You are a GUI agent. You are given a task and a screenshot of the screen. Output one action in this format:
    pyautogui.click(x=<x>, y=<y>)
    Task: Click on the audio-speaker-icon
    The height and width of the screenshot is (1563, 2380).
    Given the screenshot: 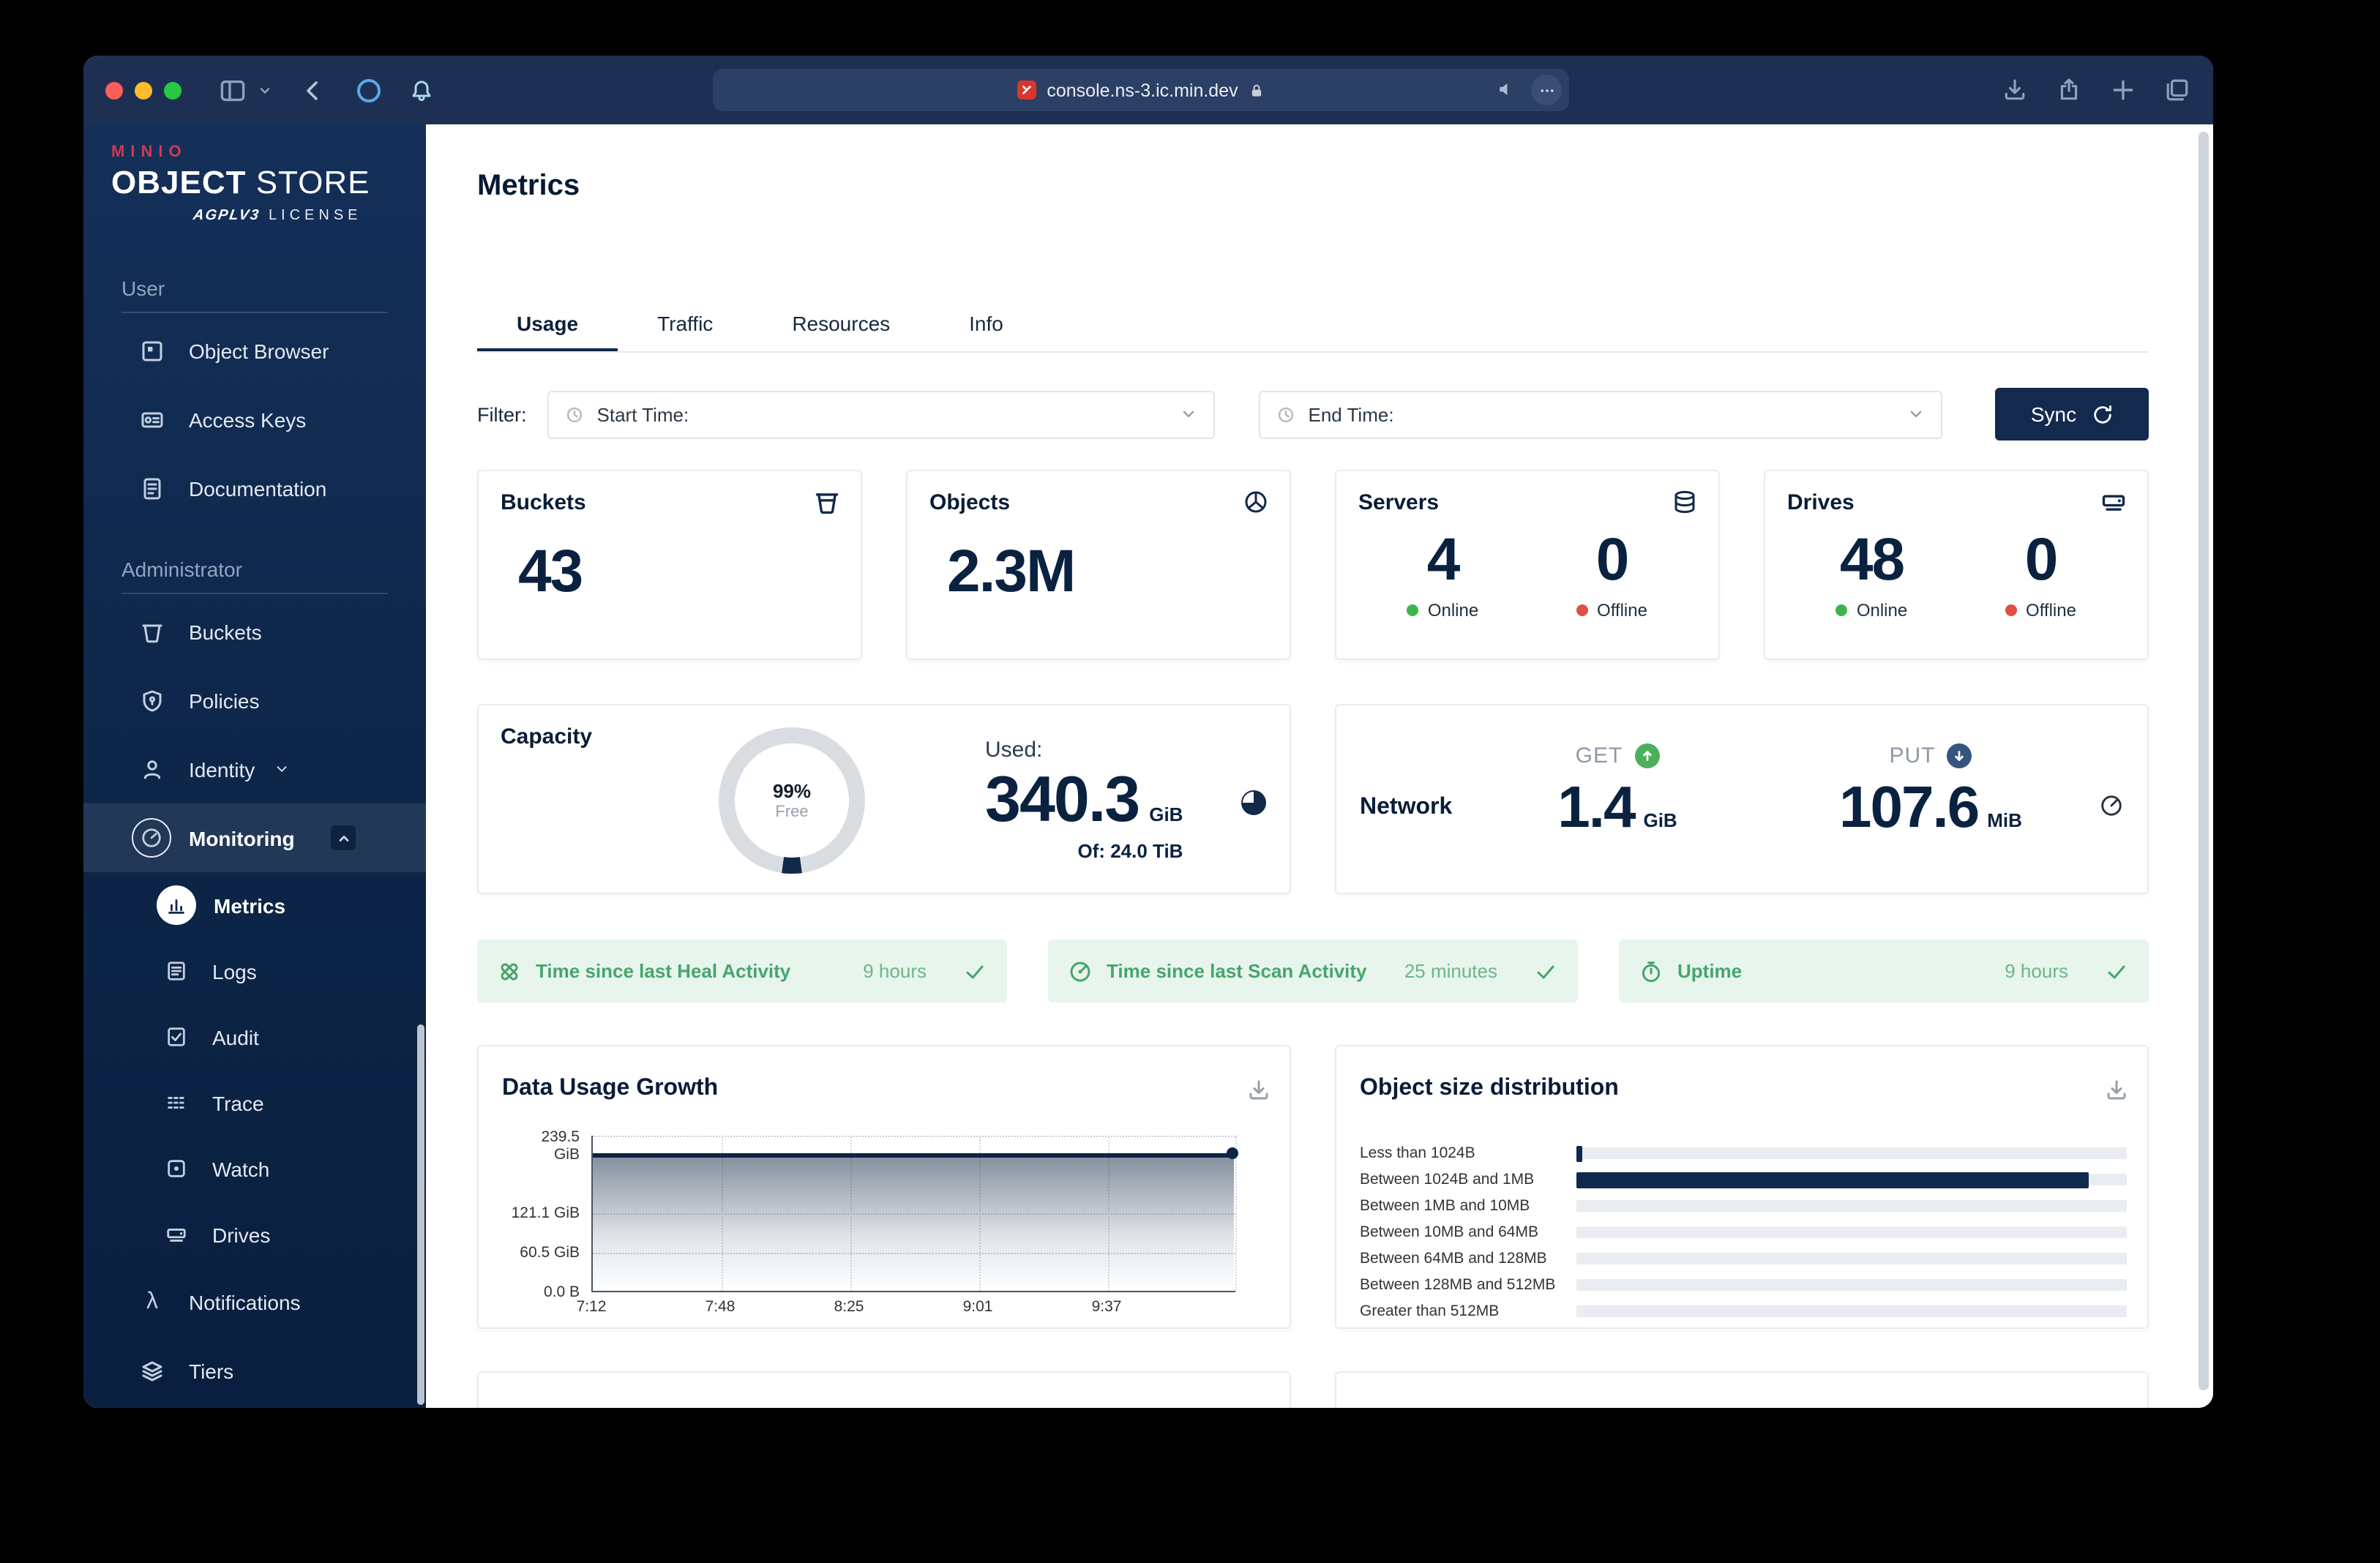 What is the action you would take?
    pyautogui.click(x=1506, y=91)
    